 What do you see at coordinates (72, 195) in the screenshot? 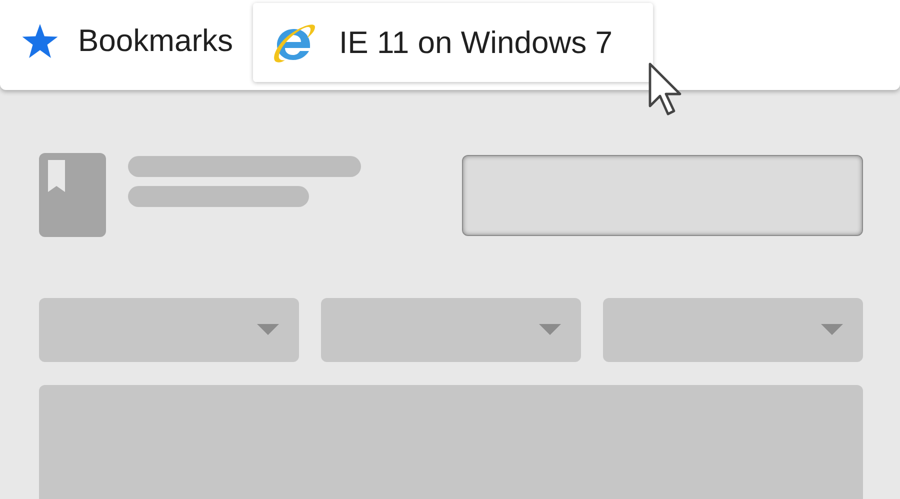
I see `bookmark-icon` at bounding box center [72, 195].